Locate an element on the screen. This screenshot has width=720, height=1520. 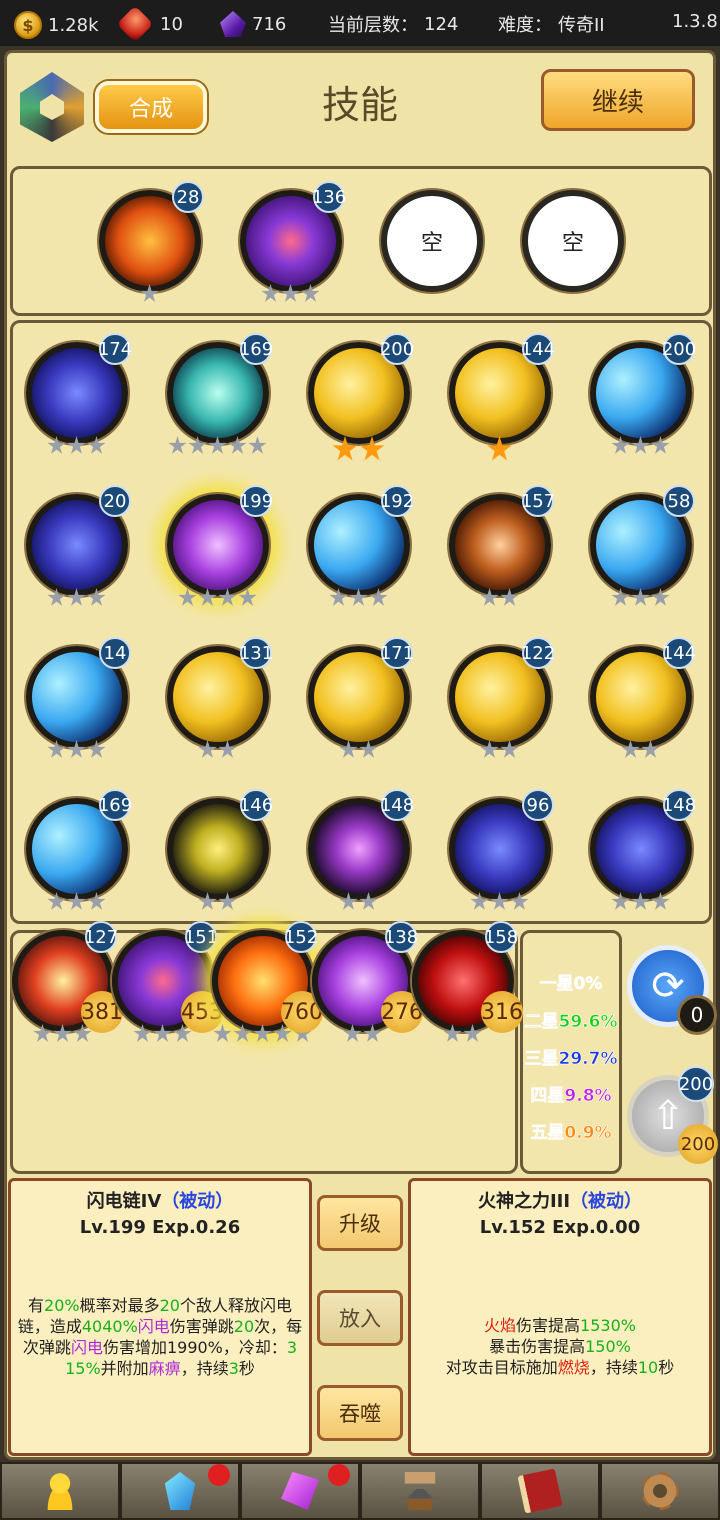
skill-level-badge: 144 is located at coordinates (679, 653).